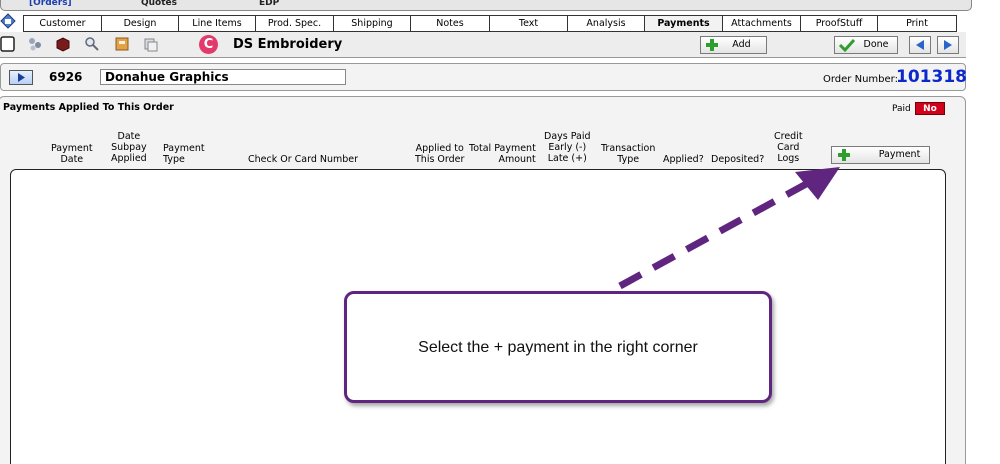  Describe the element at coordinates (483, 45) in the screenshot. I see `toolbar: C DS Embroidery Add Done` at that location.